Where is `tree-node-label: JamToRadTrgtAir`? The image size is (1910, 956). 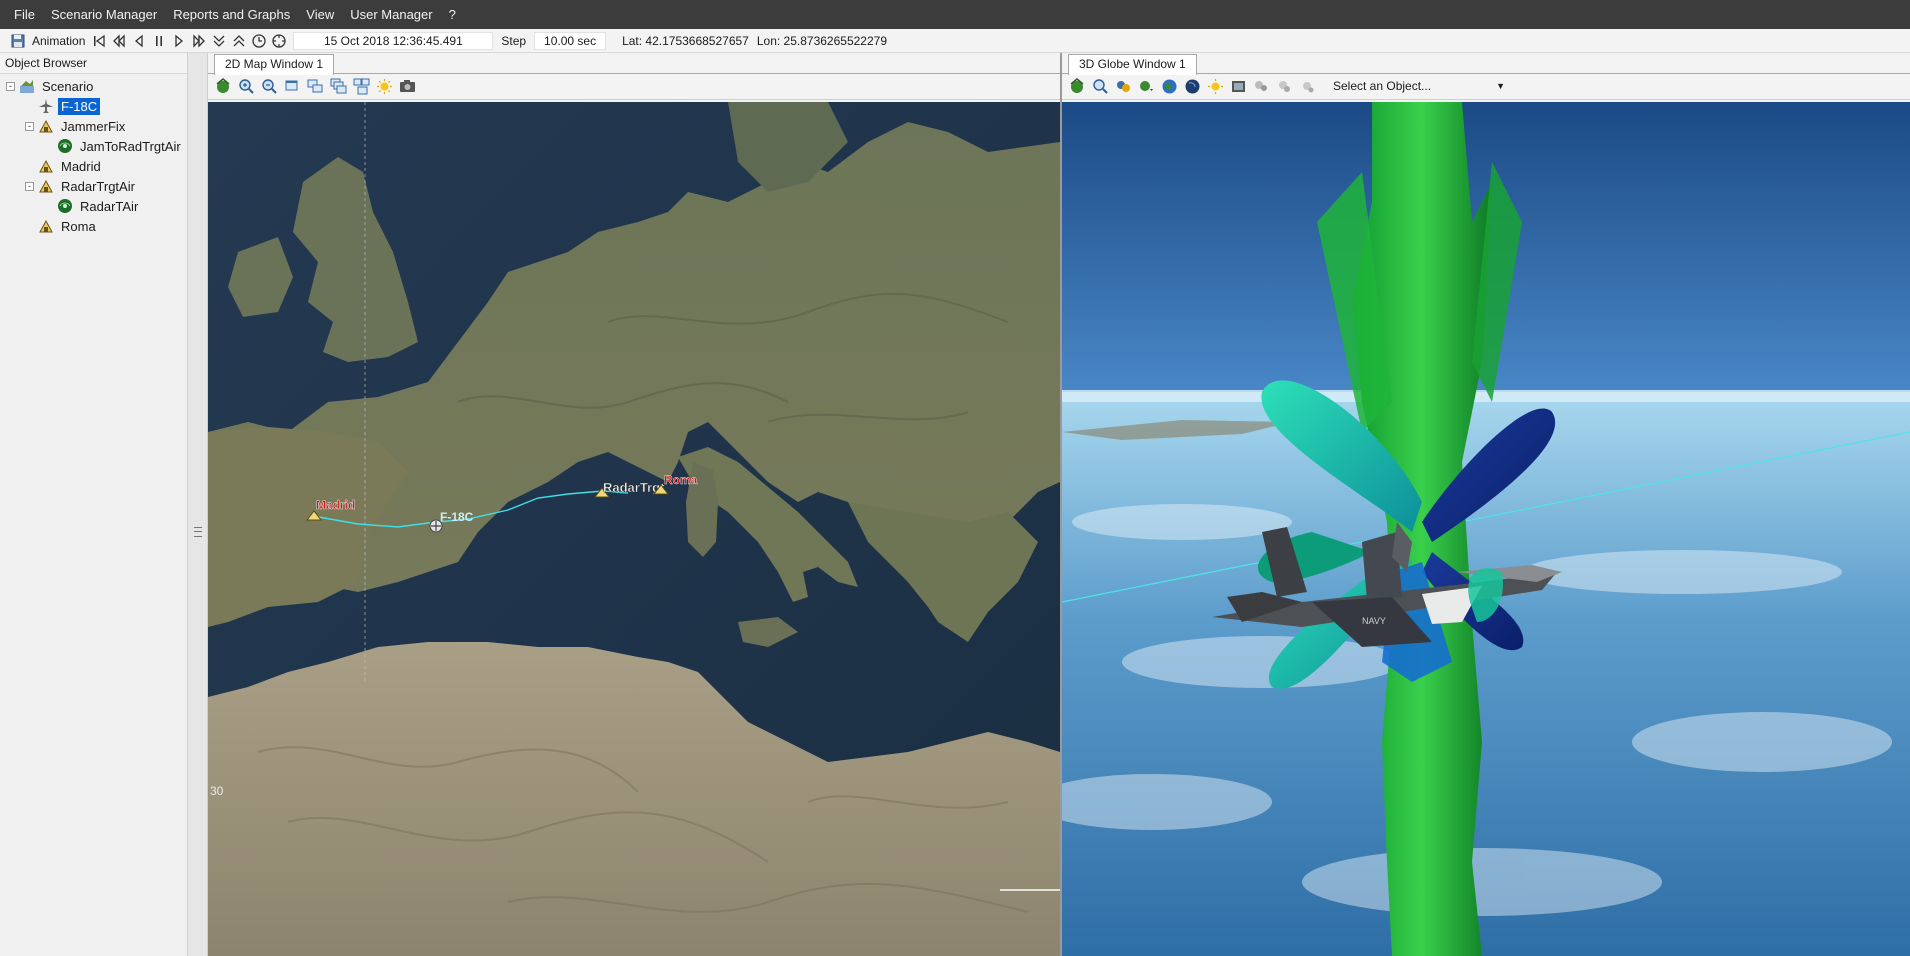
tree-node-label: JamToRadTrgtAir is located at coordinates (130, 146).